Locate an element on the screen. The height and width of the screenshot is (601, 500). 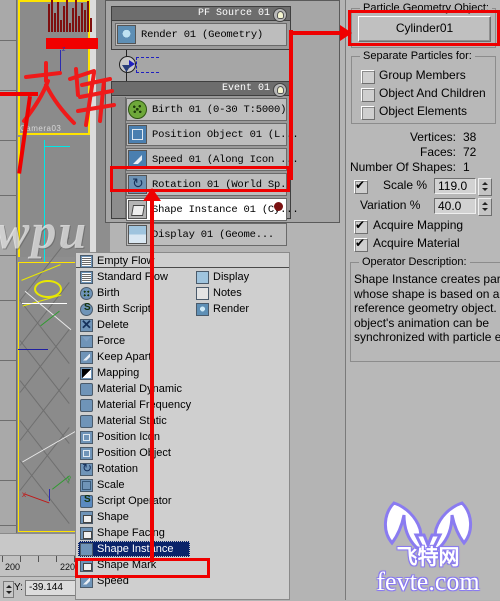
depot-item-position-icon: Position Icon is located at coordinates (134, 437).